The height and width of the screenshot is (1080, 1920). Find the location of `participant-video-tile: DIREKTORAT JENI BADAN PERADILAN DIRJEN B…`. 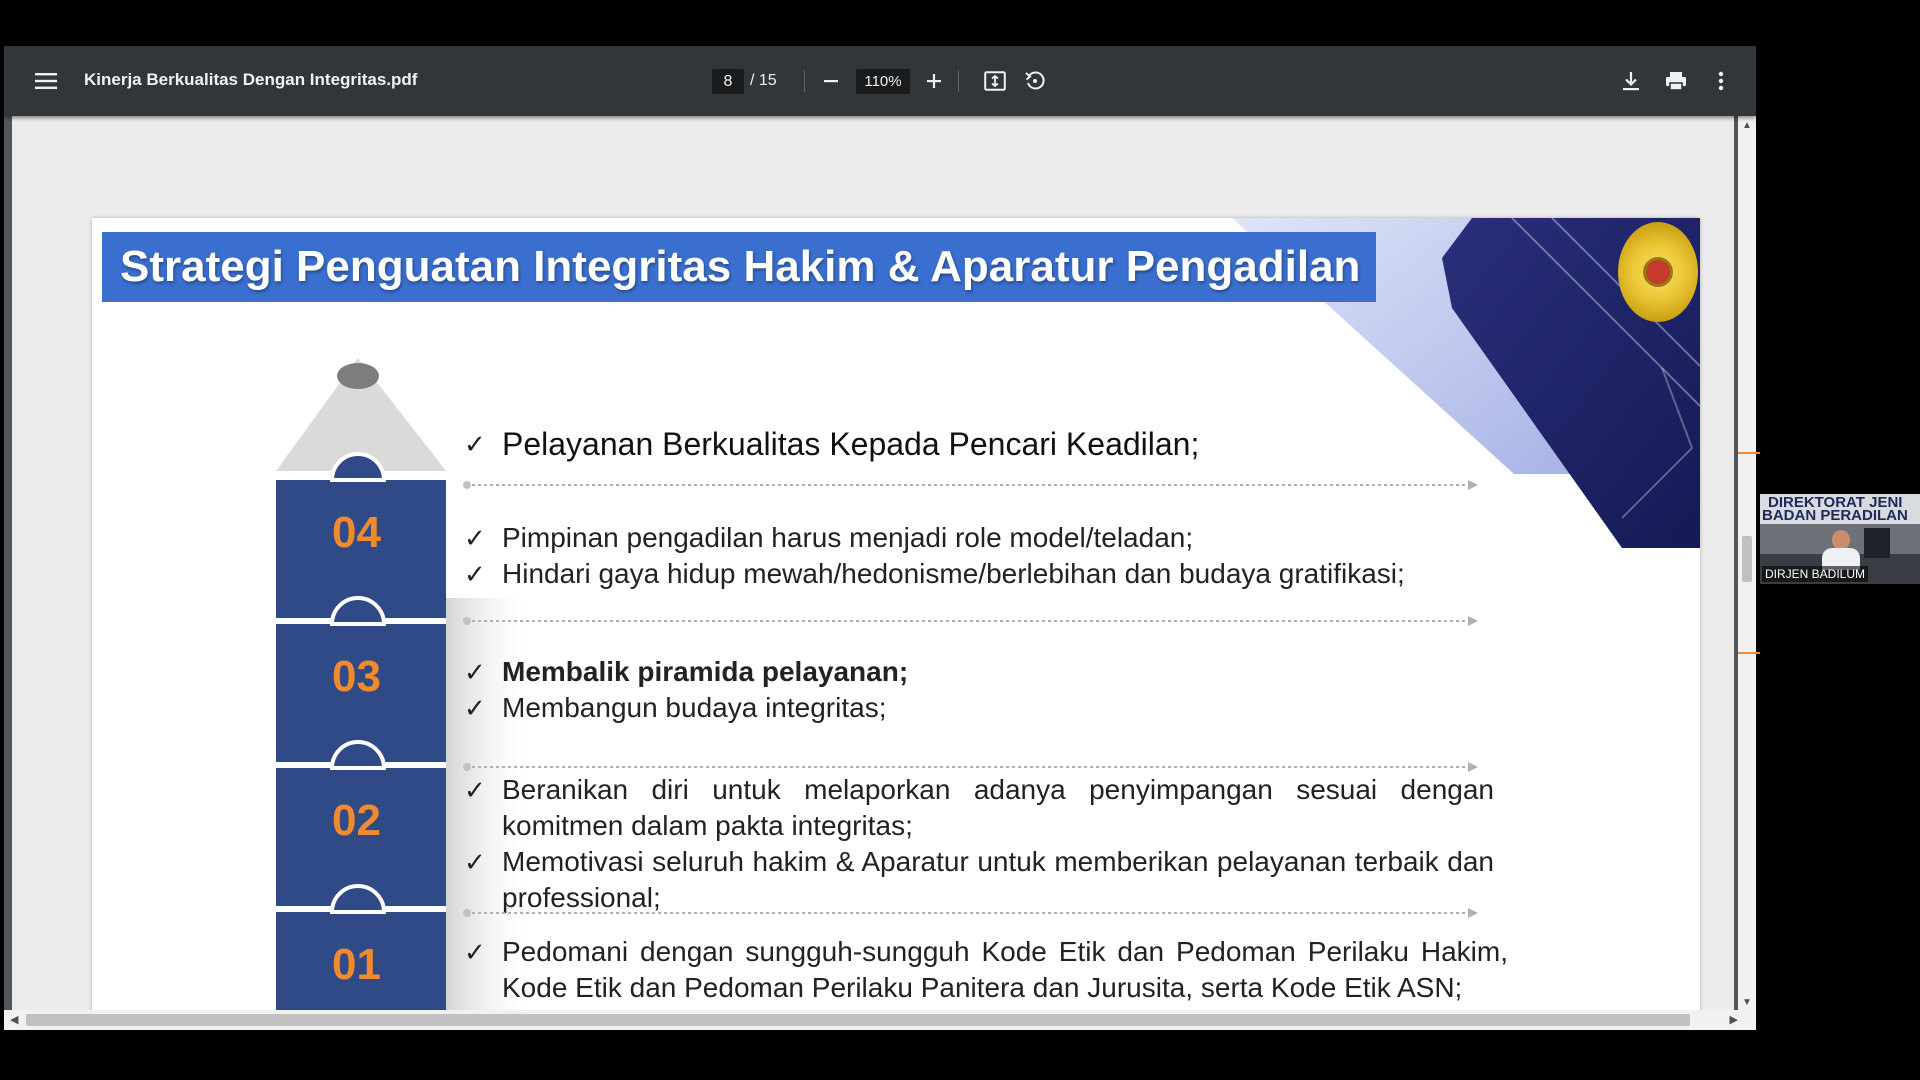

participant-video-tile: DIREKTORAT JENI BADAN PERADILAN DIRJEN B… is located at coordinates (1840, 539).